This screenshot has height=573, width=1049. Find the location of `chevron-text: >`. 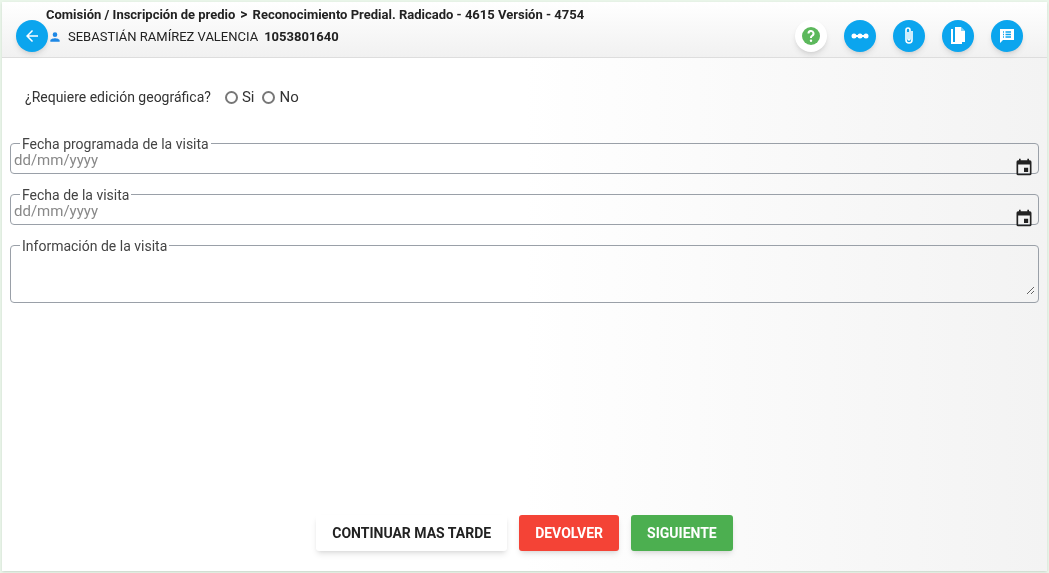

chevron-text: > is located at coordinates (244, 15).